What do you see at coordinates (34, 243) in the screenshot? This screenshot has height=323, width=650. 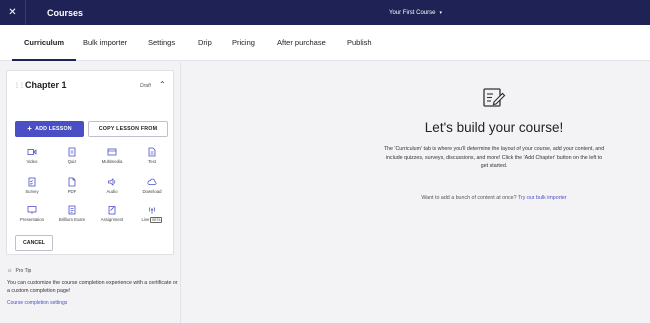 I see `cancel-button: CANCEL` at bounding box center [34, 243].